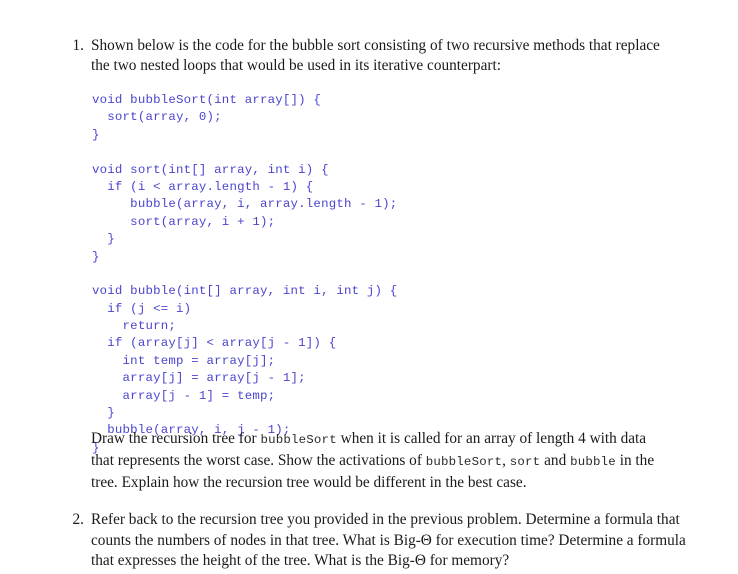 This screenshot has width=738, height=574. I want to click on inline-code-sort: sort, so click(525, 461).